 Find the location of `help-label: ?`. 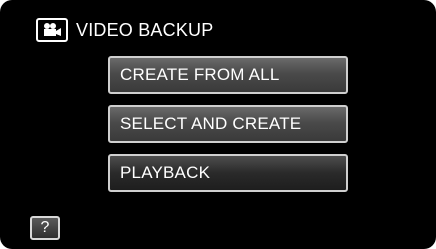

help-label: ? is located at coordinates (45, 227).